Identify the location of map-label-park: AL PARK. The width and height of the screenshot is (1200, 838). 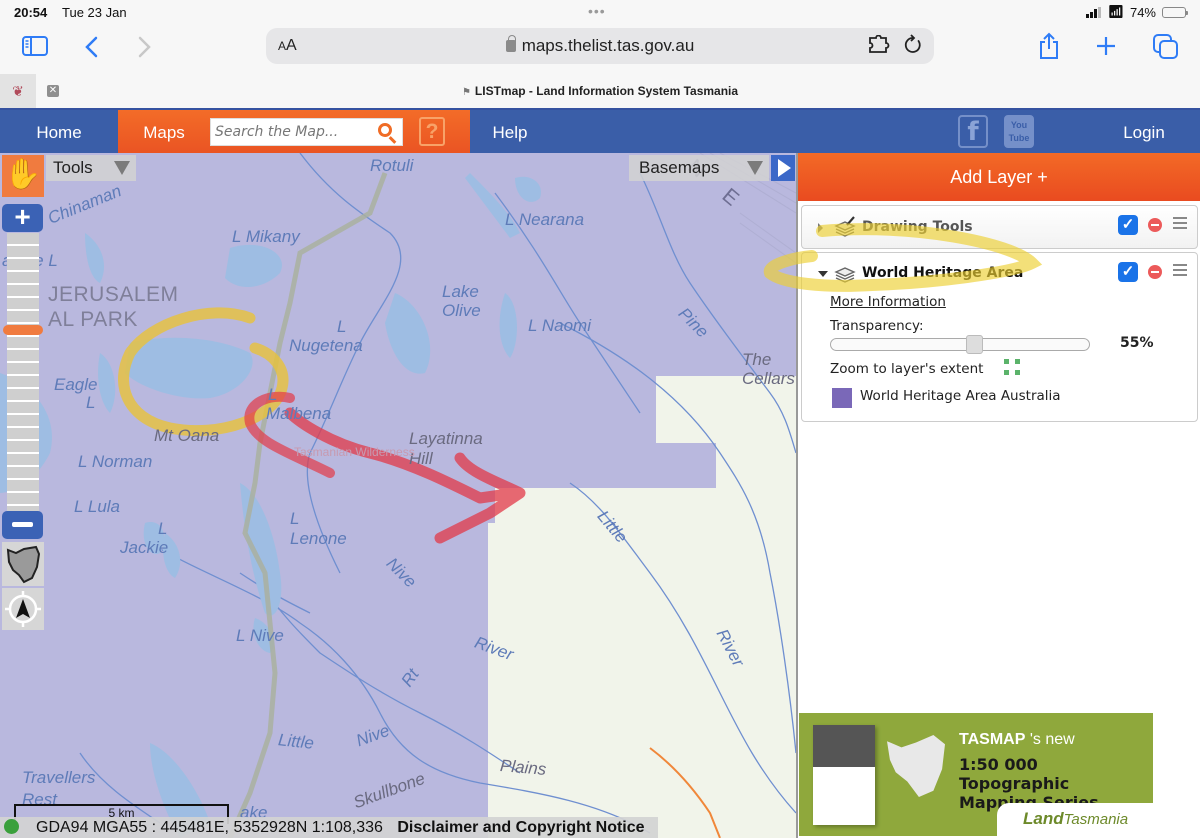
(93, 319).